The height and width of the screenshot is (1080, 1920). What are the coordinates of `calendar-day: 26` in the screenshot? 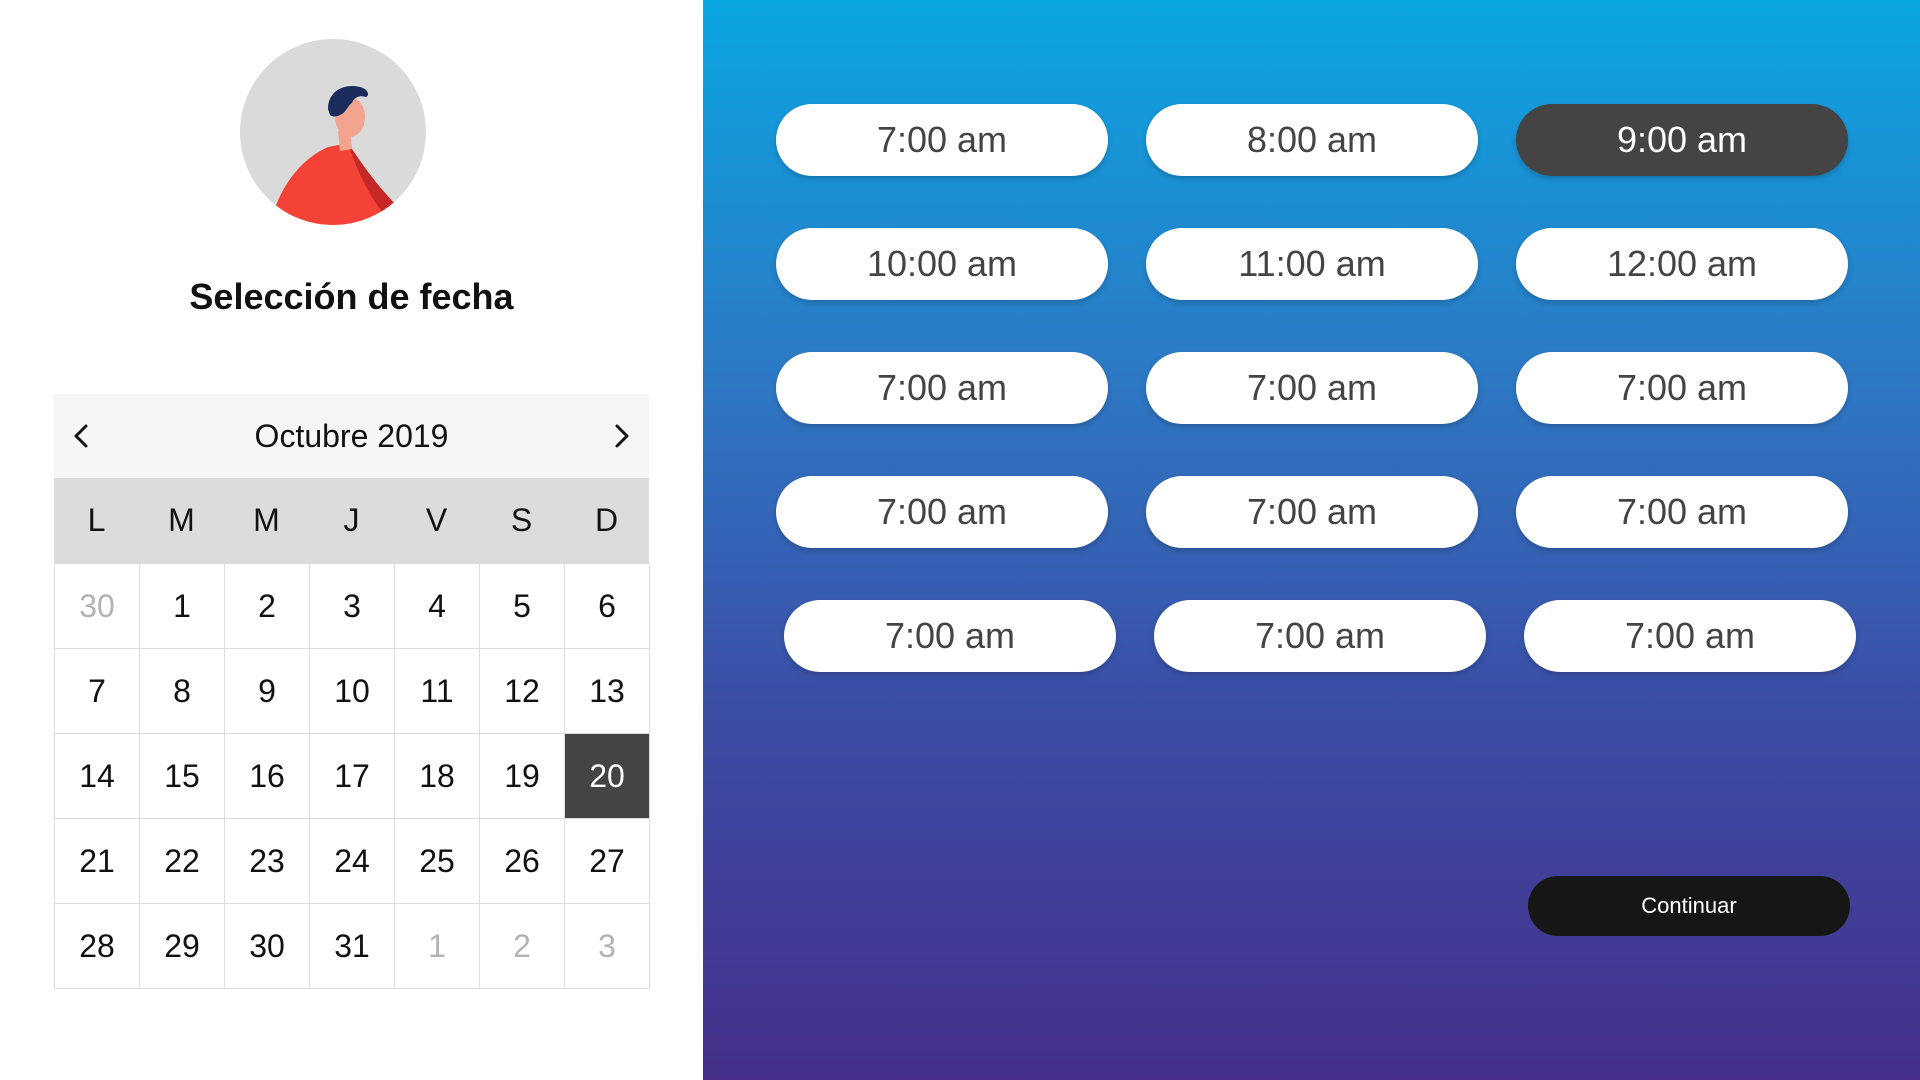 It's located at (522, 861).